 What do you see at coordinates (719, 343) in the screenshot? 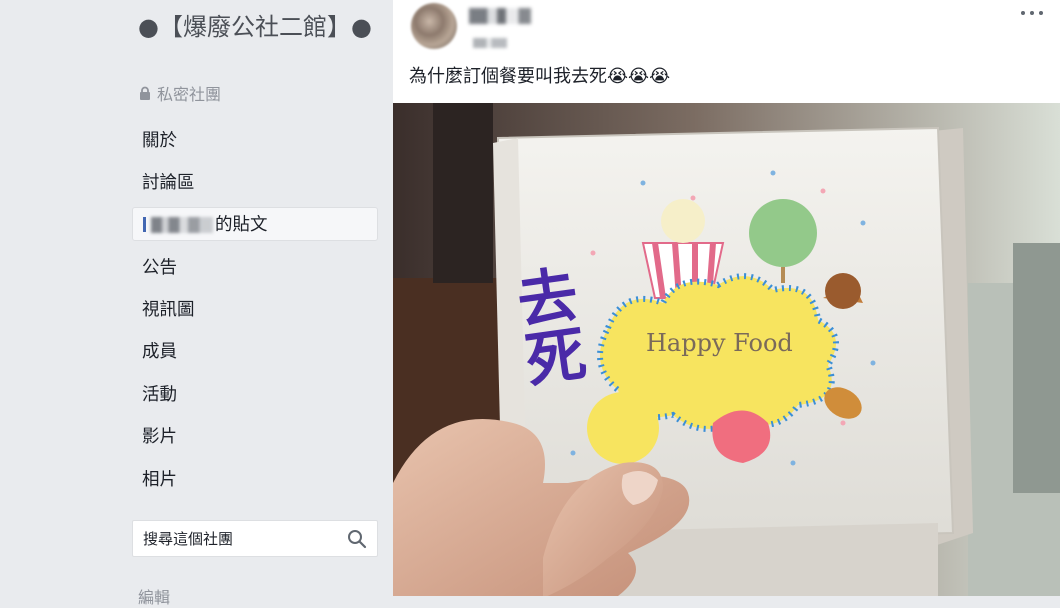
I see `box-logo-text: Happy Food` at bounding box center [719, 343].